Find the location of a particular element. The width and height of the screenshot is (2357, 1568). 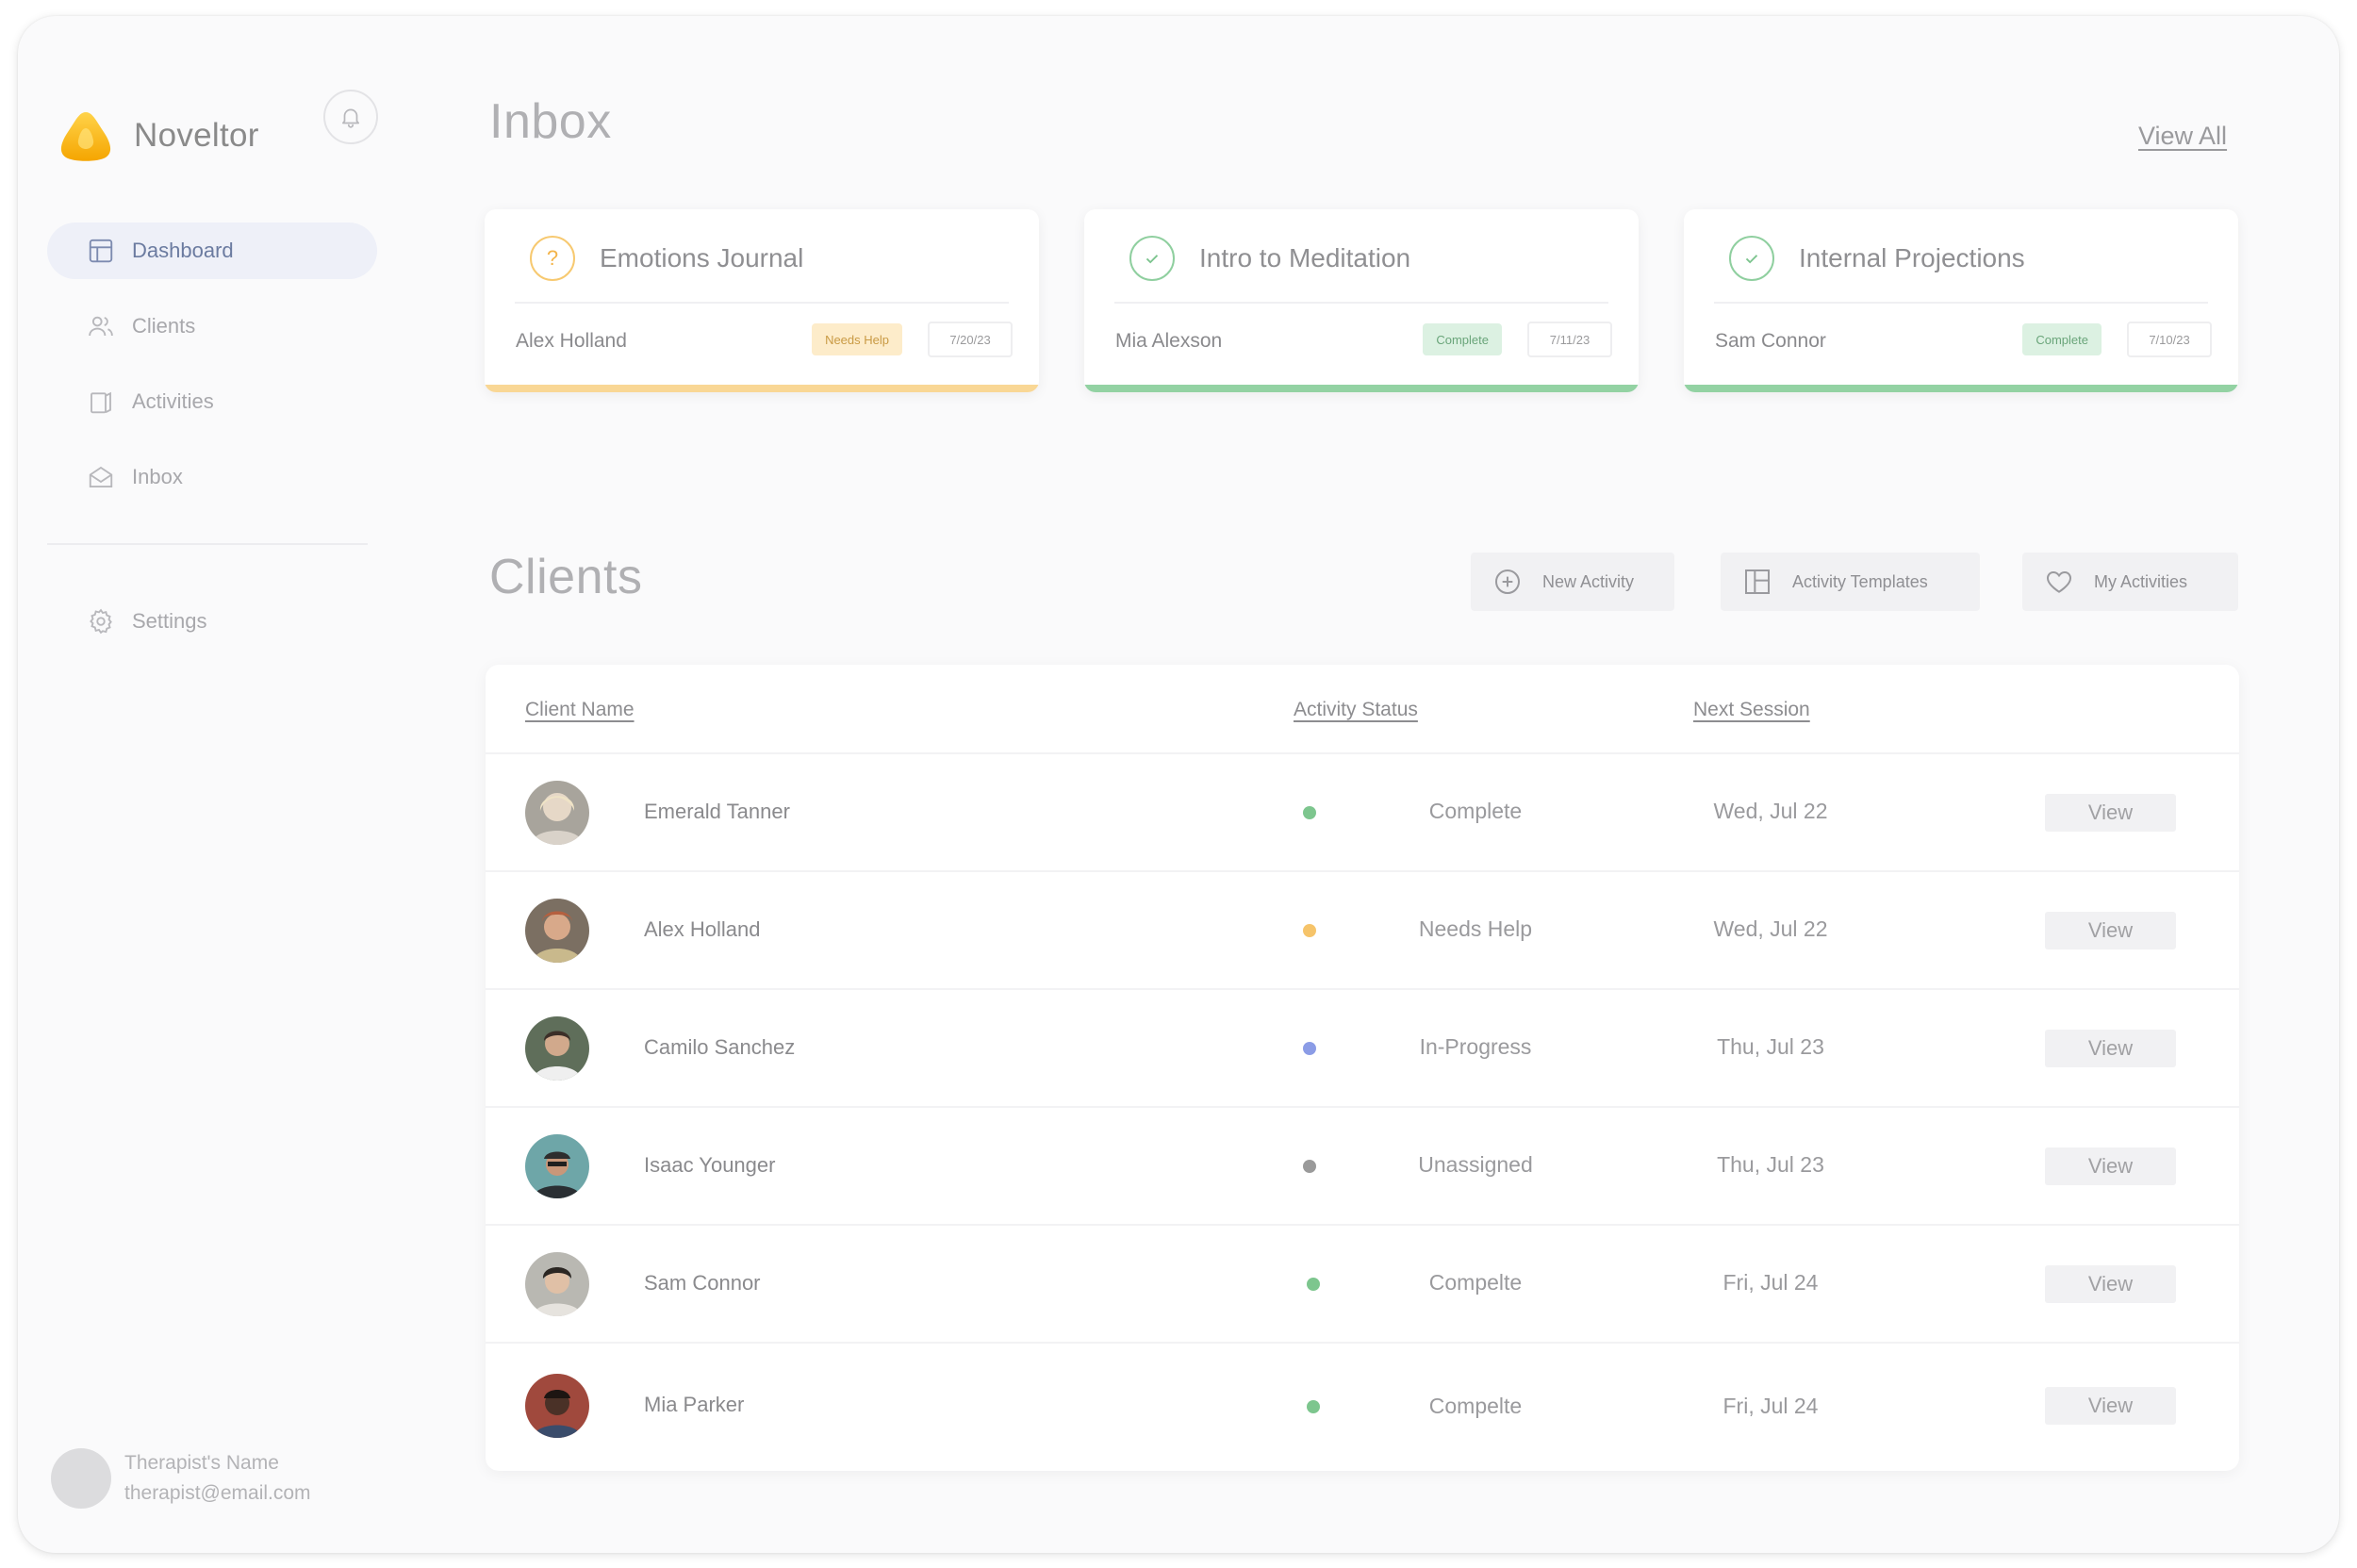

table-row: Emerald Tanner Complete Wed, Jul 22 View is located at coordinates (1362, 811).